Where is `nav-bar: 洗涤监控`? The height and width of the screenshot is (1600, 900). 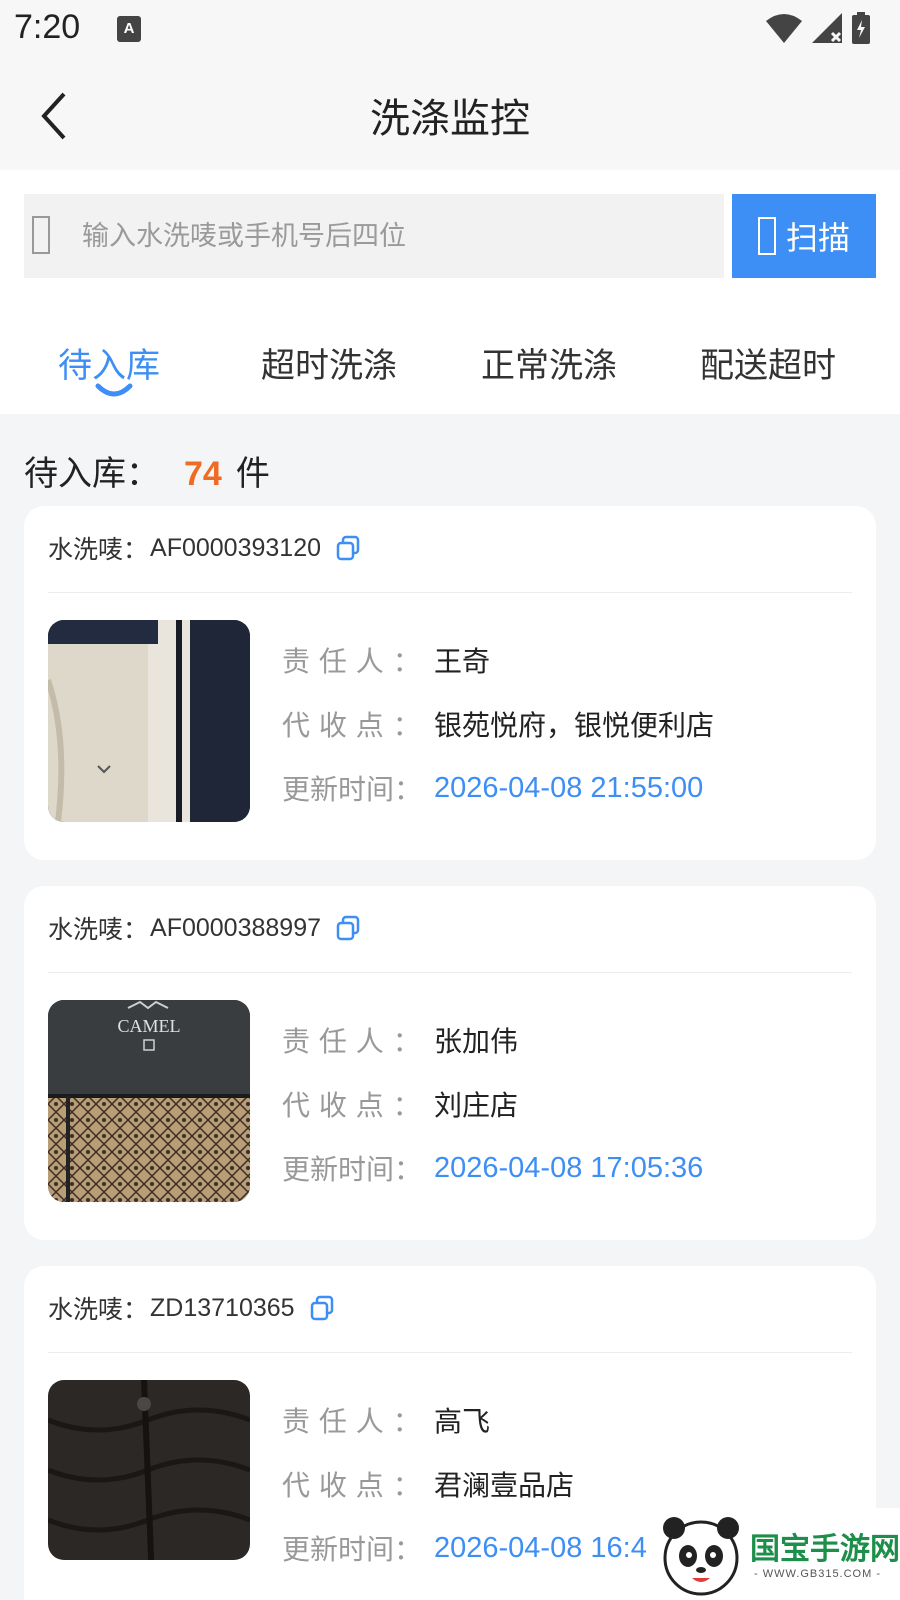
nav-bar: 洗涤监控 is located at coordinates (450, 116).